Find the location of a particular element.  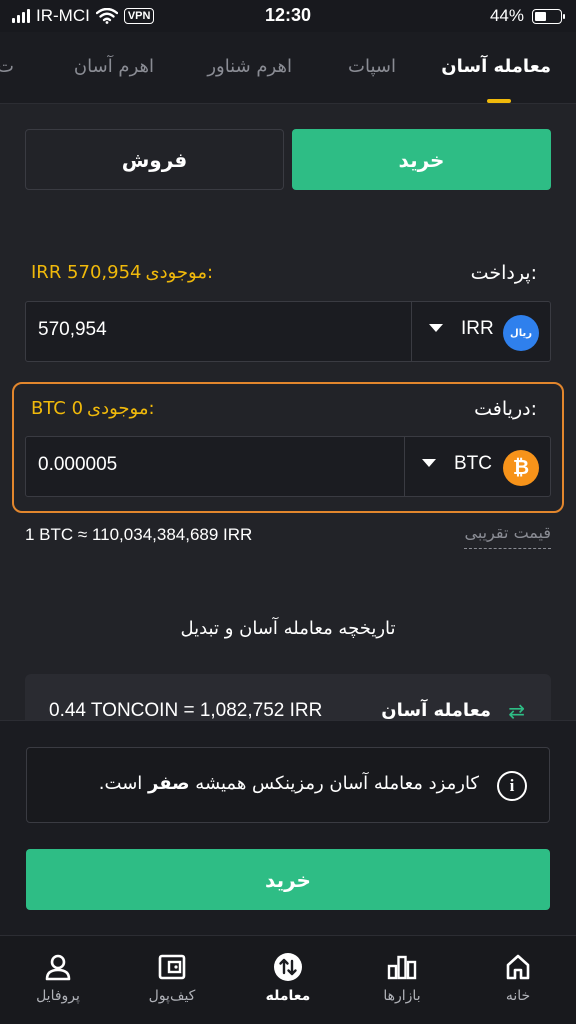

fee-notice-text-bold: صفر is located at coordinates (169, 783).